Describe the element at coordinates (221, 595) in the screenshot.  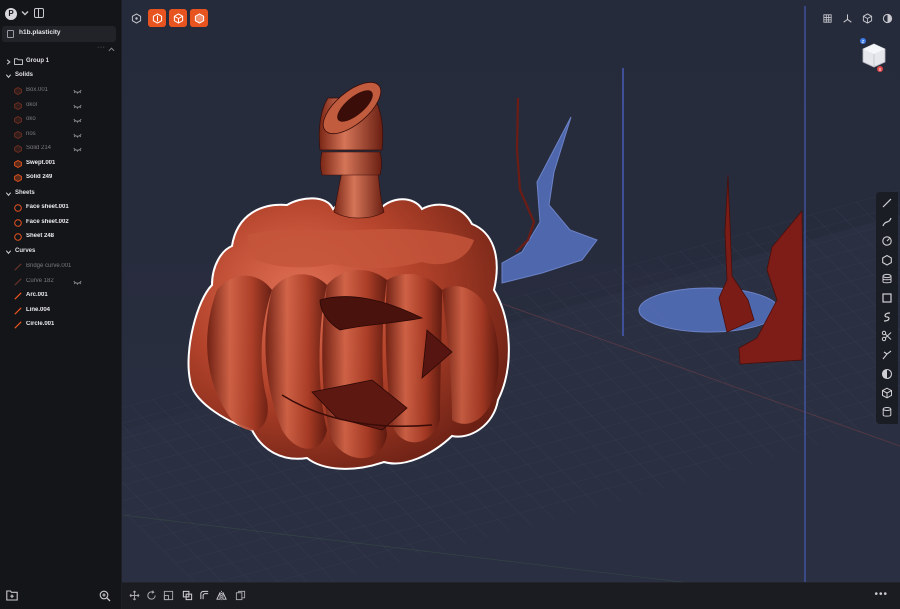
I see `mirror-icon` at that location.